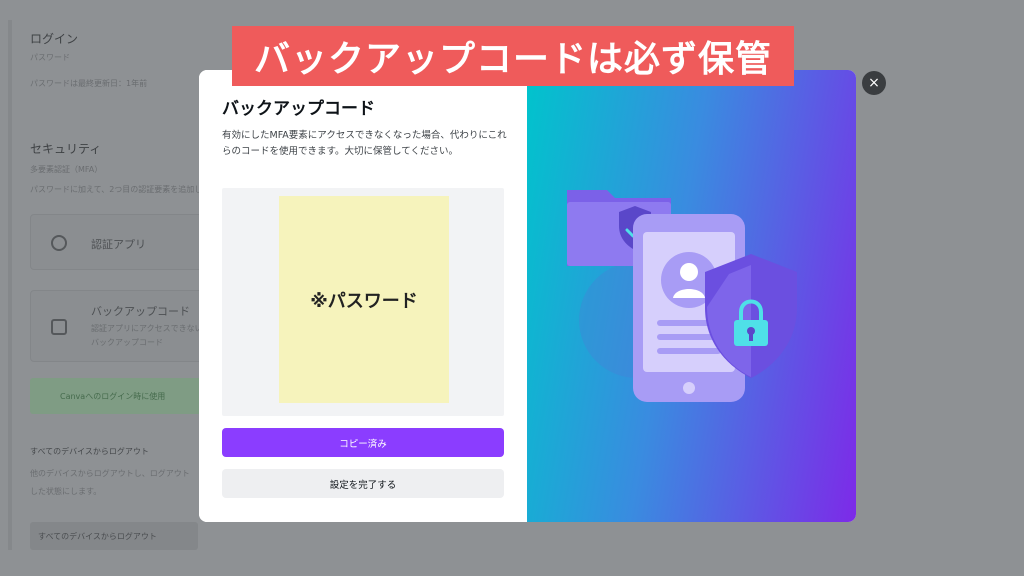 The width and height of the screenshot is (1024, 576). I want to click on close-icon: ×, so click(874, 83).